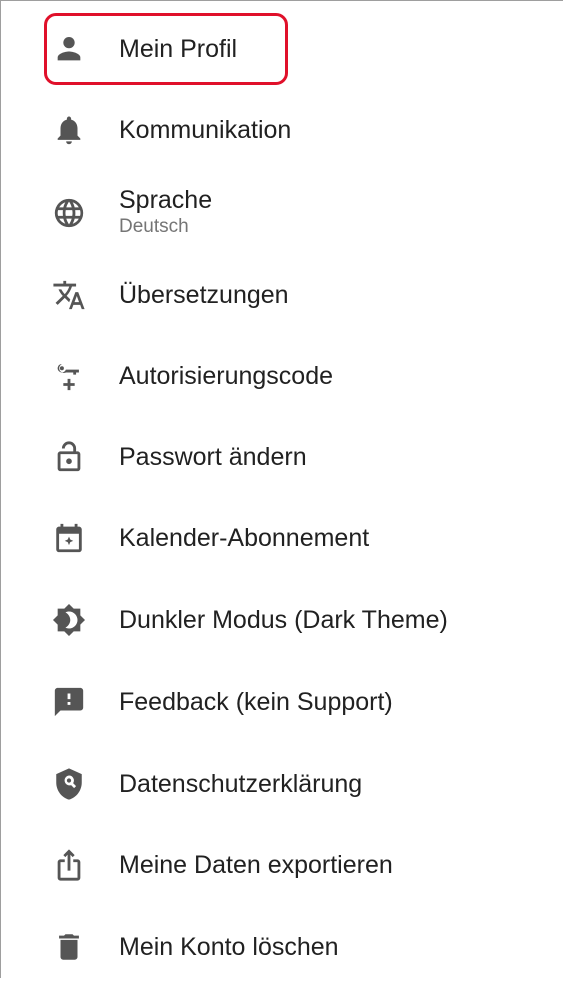  What do you see at coordinates (166, 200) in the screenshot?
I see `menu-item-label: Sprache` at bounding box center [166, 200].